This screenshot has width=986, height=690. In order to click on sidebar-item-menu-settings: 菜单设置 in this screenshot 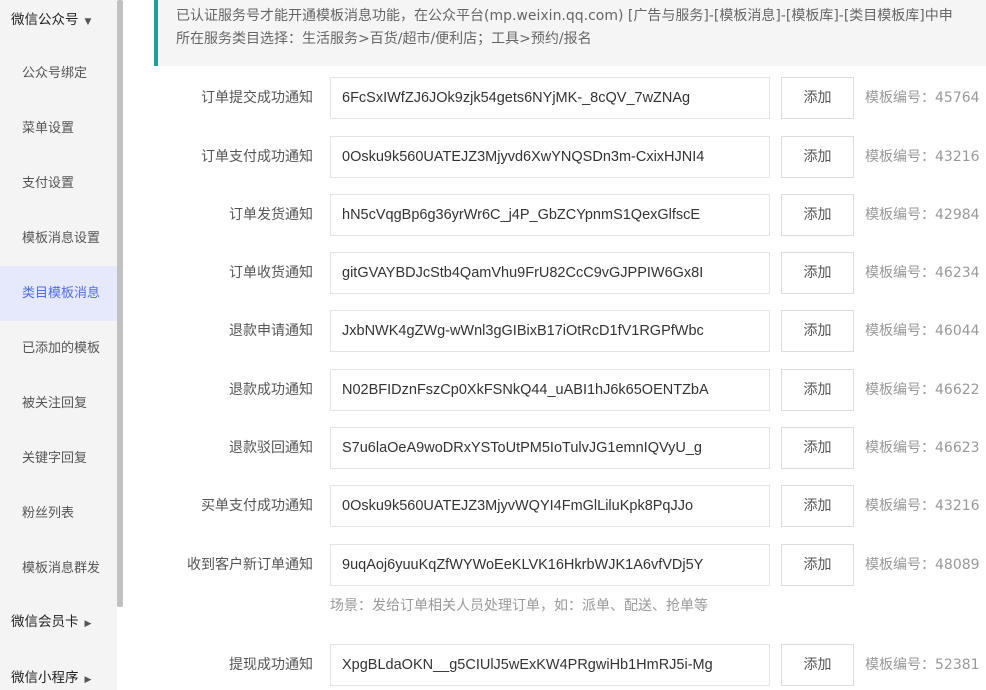, I will do `click(58, 128)`.